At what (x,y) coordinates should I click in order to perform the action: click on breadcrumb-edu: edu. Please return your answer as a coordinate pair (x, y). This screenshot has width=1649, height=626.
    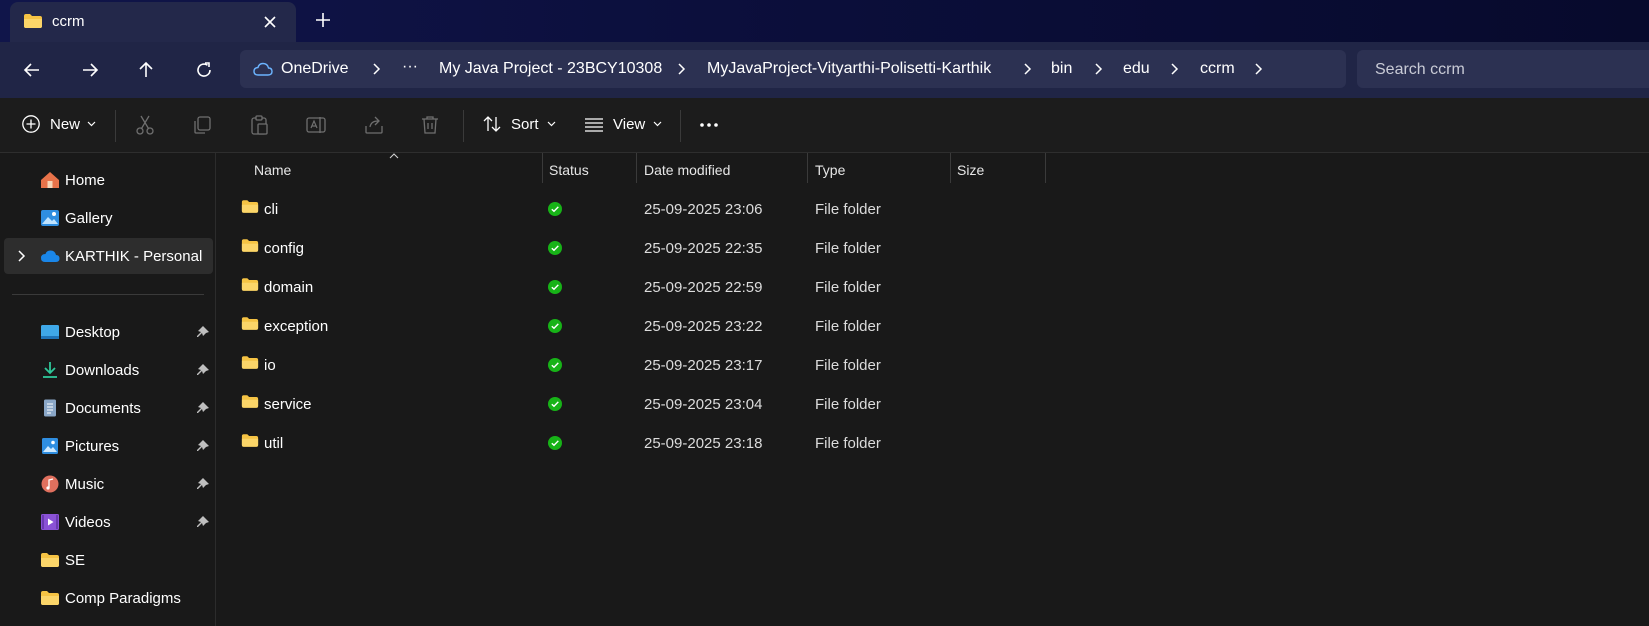
    Looking at the image, I should click on (1136, 69).